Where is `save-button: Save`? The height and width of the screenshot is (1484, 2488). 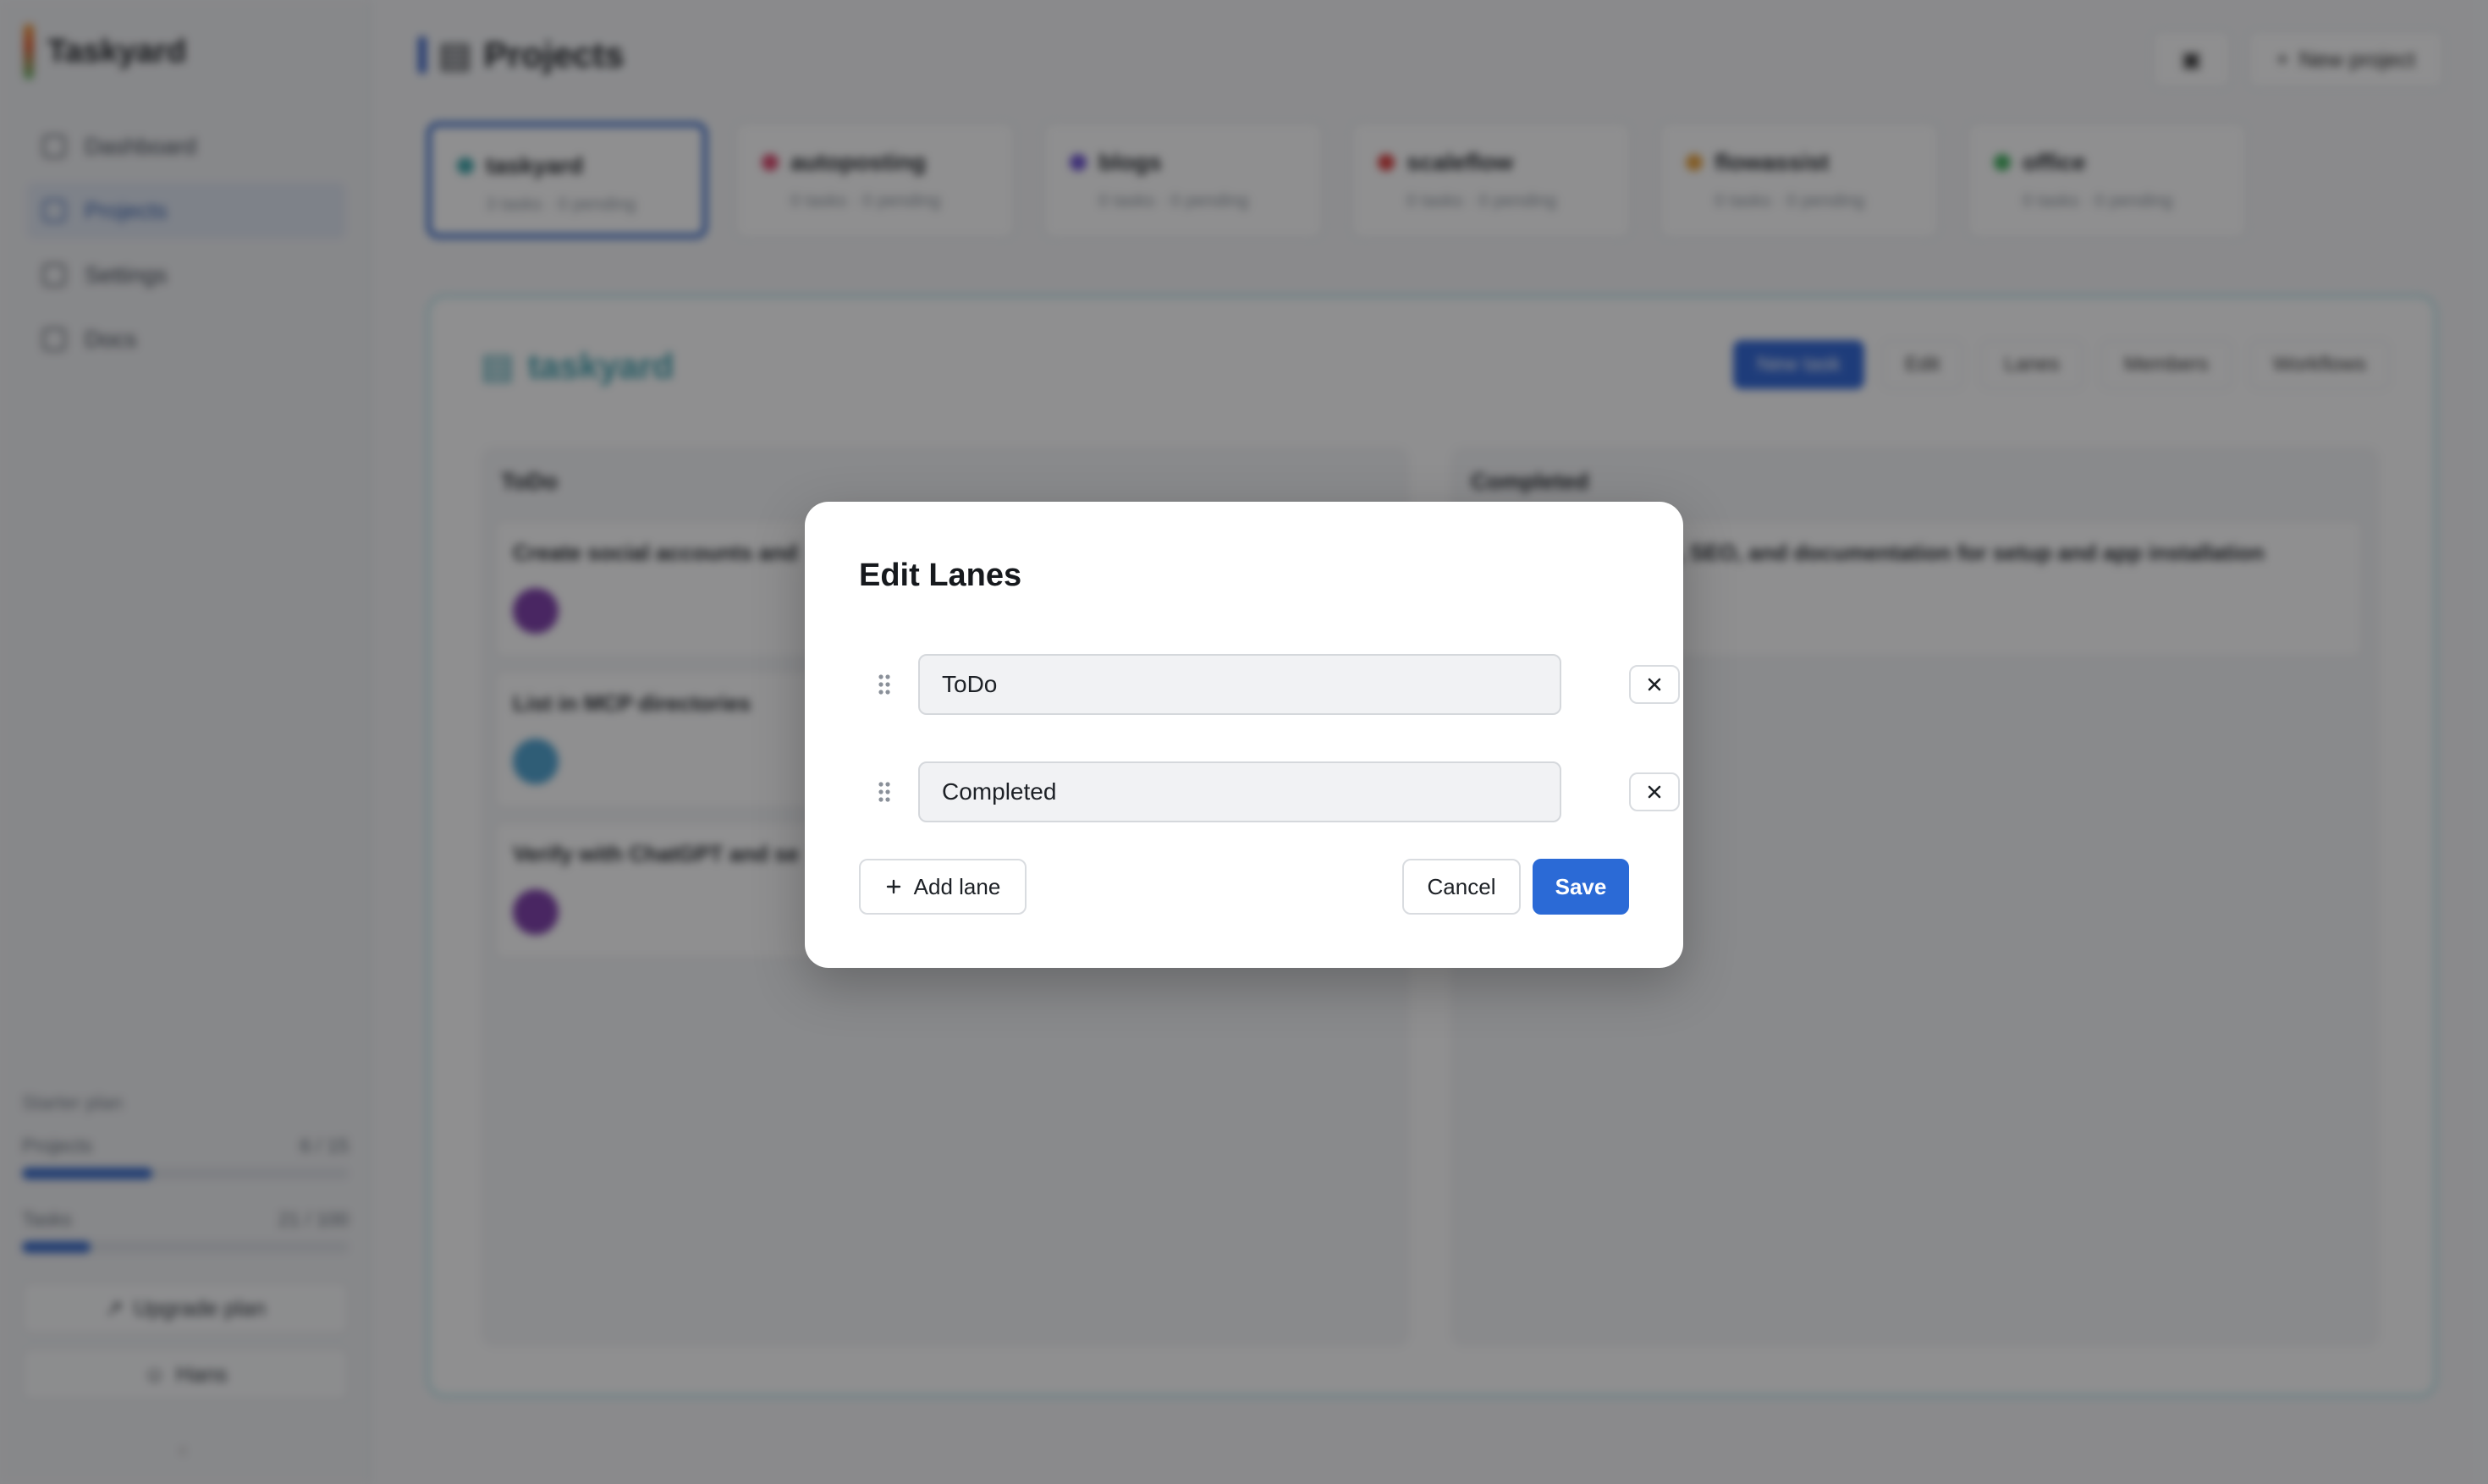 save-button: Save is located at coordinates (1581, 887).